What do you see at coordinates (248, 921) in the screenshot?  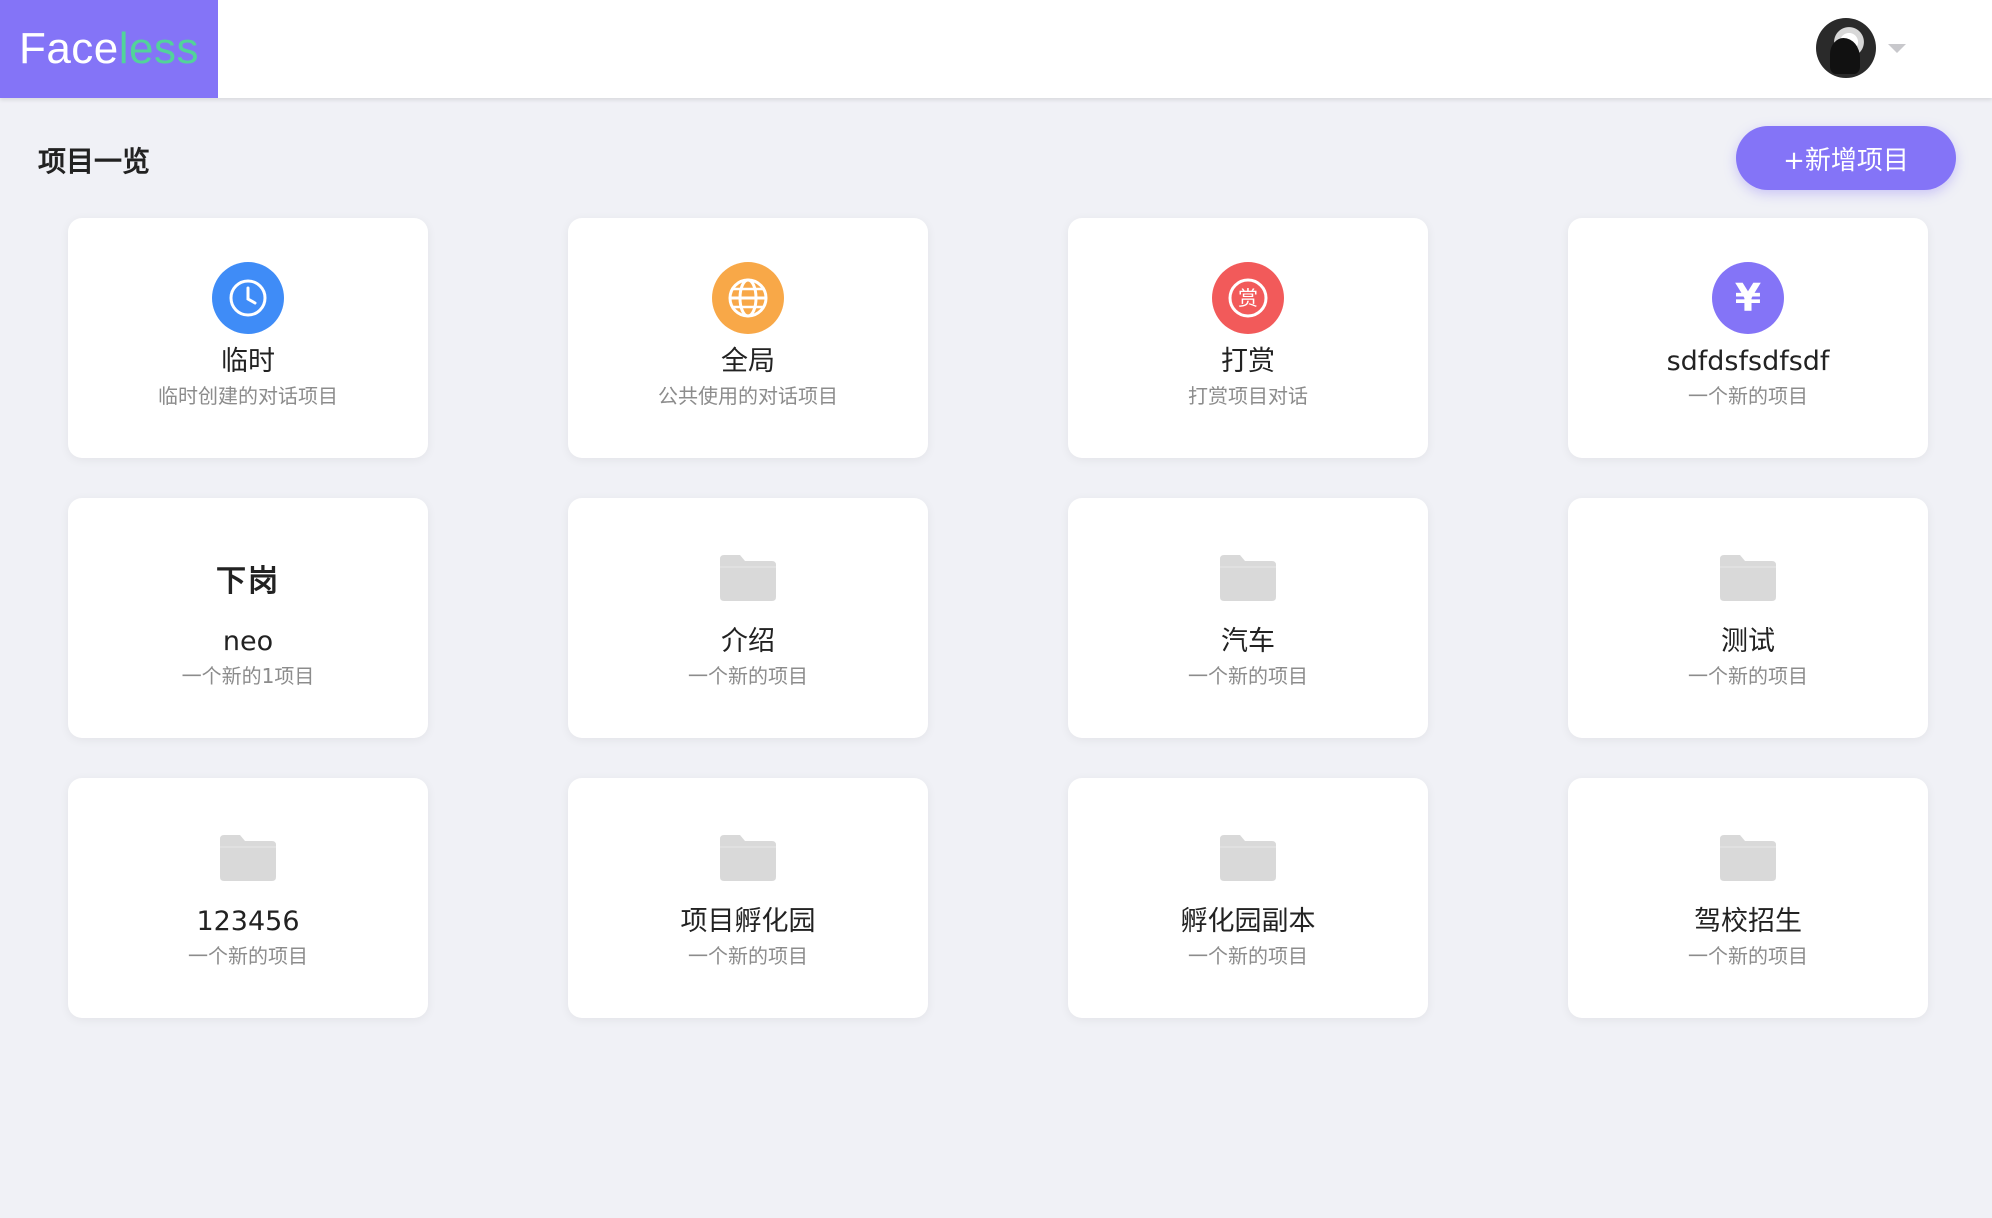 I see `project-name: 123456` at bounding box center [248, 921].